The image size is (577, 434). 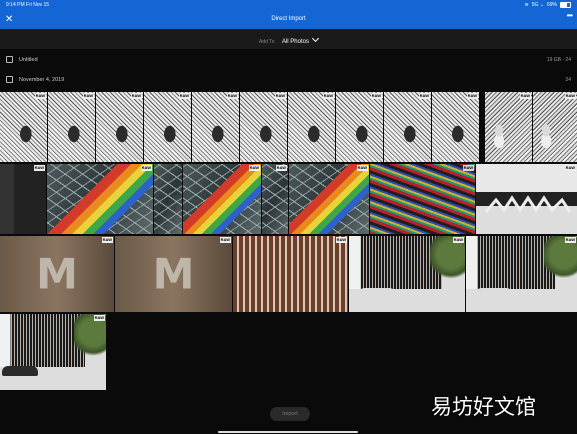 What do you see at coordinates (28, 60) in the screenshot?
I see `section-title: Untitled` at bounding box center [28, 60].